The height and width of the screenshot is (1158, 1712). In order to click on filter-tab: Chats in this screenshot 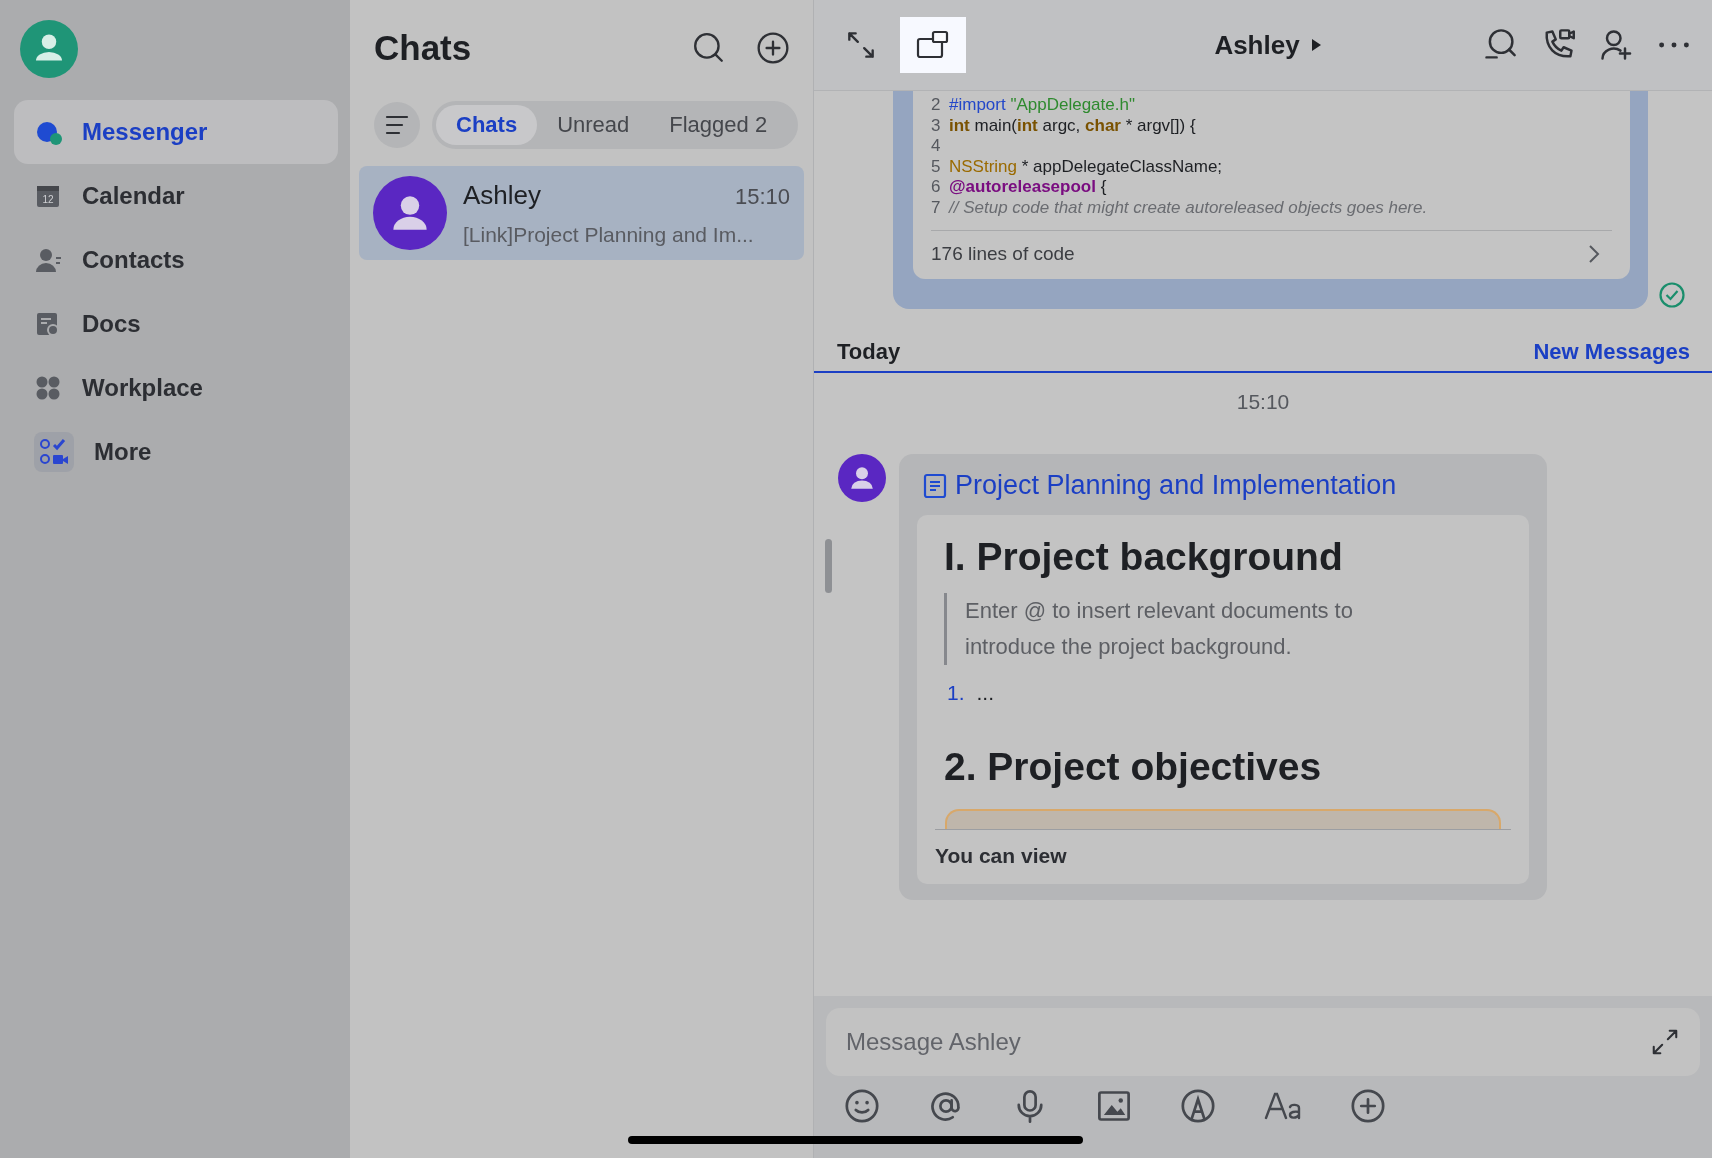, I will do `click(487, 125)`.